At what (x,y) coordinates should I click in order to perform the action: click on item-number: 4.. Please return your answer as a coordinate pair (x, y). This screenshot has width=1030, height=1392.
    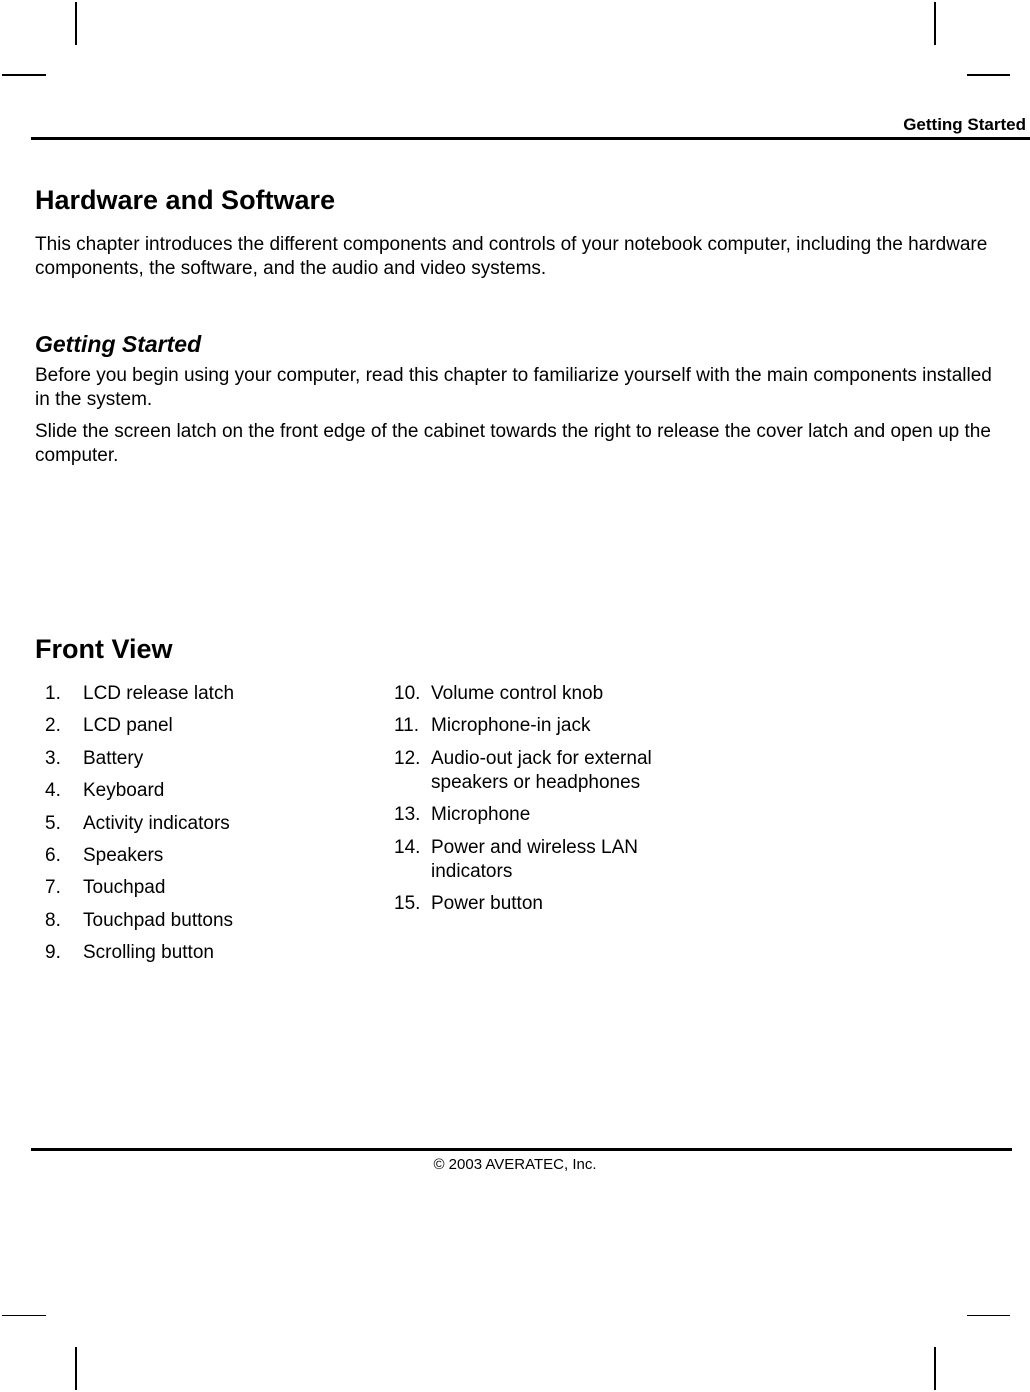
    Looking at the image, I should click on (53, 791).